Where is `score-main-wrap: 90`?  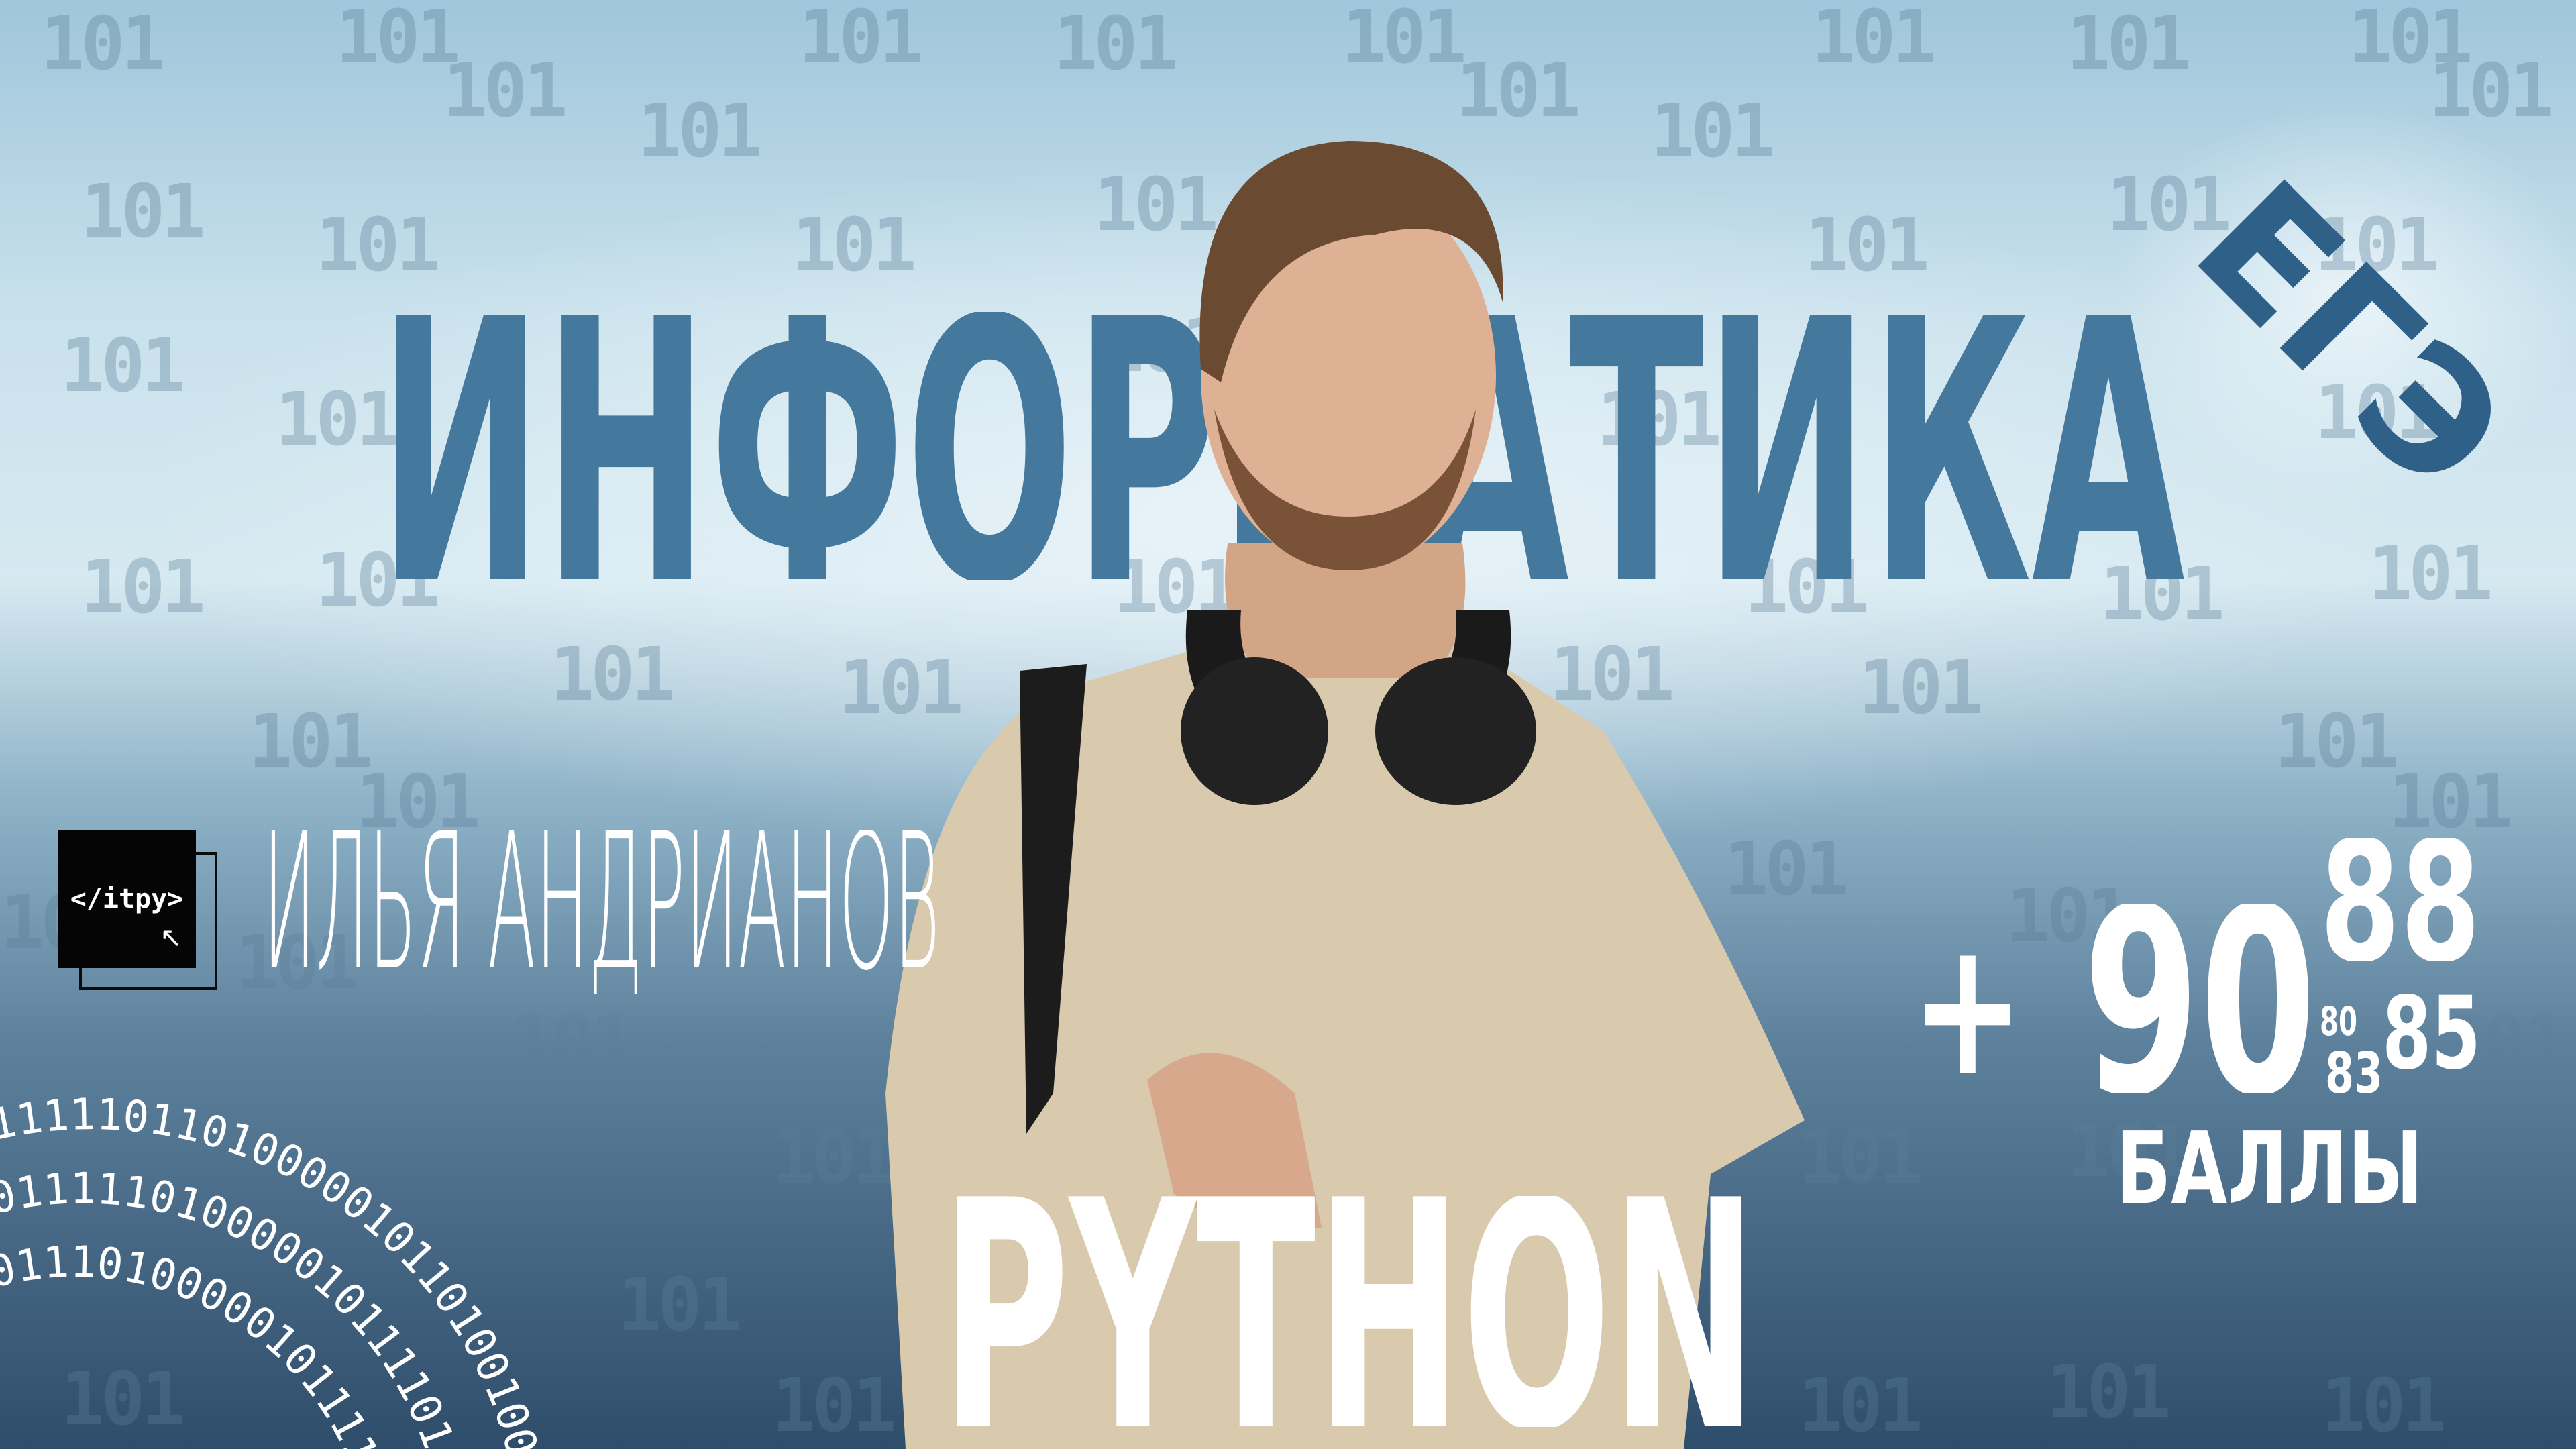 score-main-wrap: 90 is located at coordinates (2199, 998).